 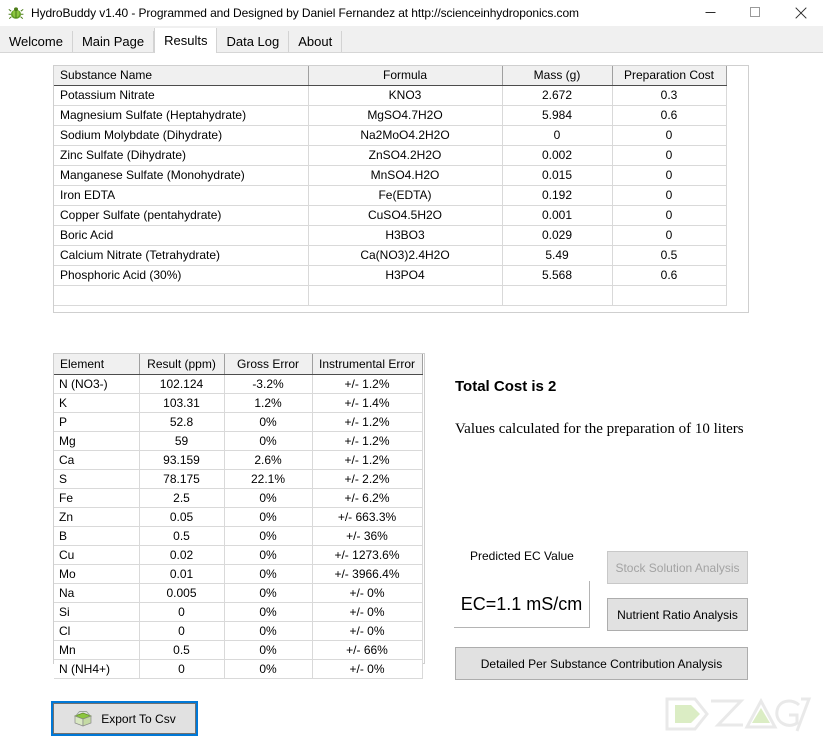 What do you see at coordinates (182, 593) in the screenshot?
I see `table-cell: 0.005` at bounding box center [182, 593].